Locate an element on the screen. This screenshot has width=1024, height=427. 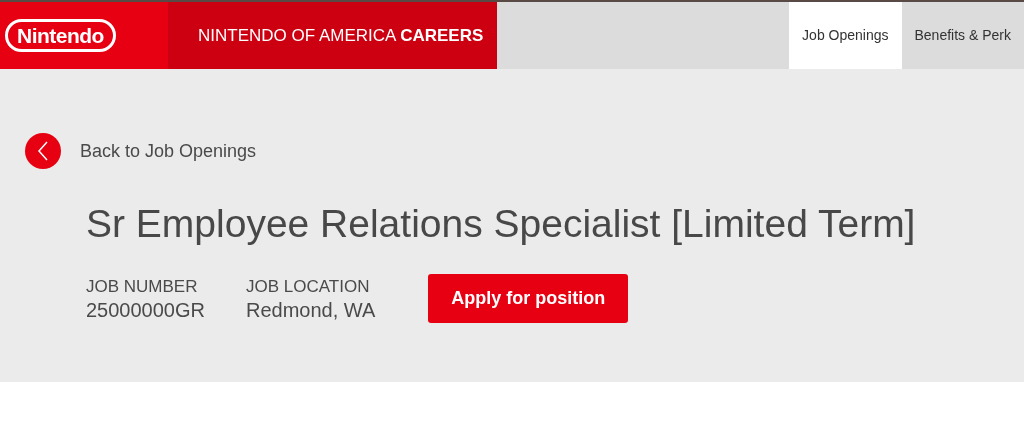
back-link: Back to Job Openings is located at coordinates (168, 151).